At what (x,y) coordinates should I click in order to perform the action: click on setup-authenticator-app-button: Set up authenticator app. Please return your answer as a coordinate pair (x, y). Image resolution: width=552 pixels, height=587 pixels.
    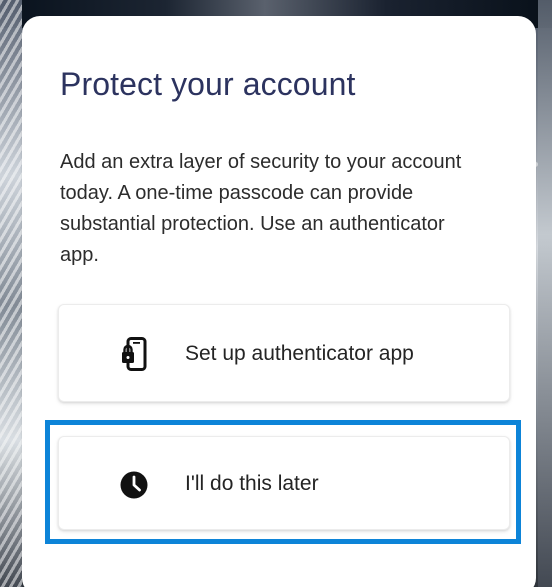
    Looking at the image, I should click on (284, 353).